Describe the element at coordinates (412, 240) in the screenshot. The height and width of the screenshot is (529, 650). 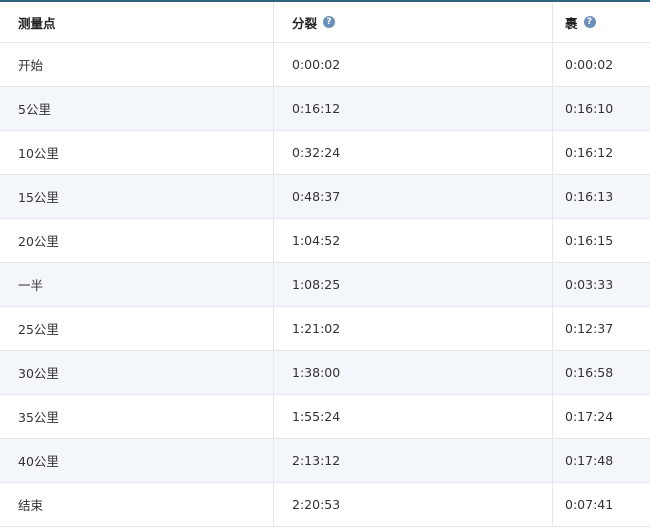
I see `split-cell: 1:04:52` at that location.